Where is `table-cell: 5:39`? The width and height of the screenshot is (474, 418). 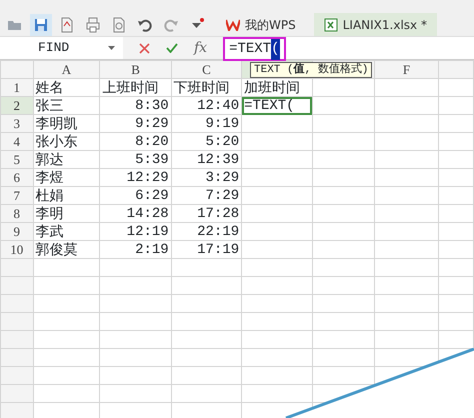 table-cell: 5:39 is located at coordinates (136, 159).